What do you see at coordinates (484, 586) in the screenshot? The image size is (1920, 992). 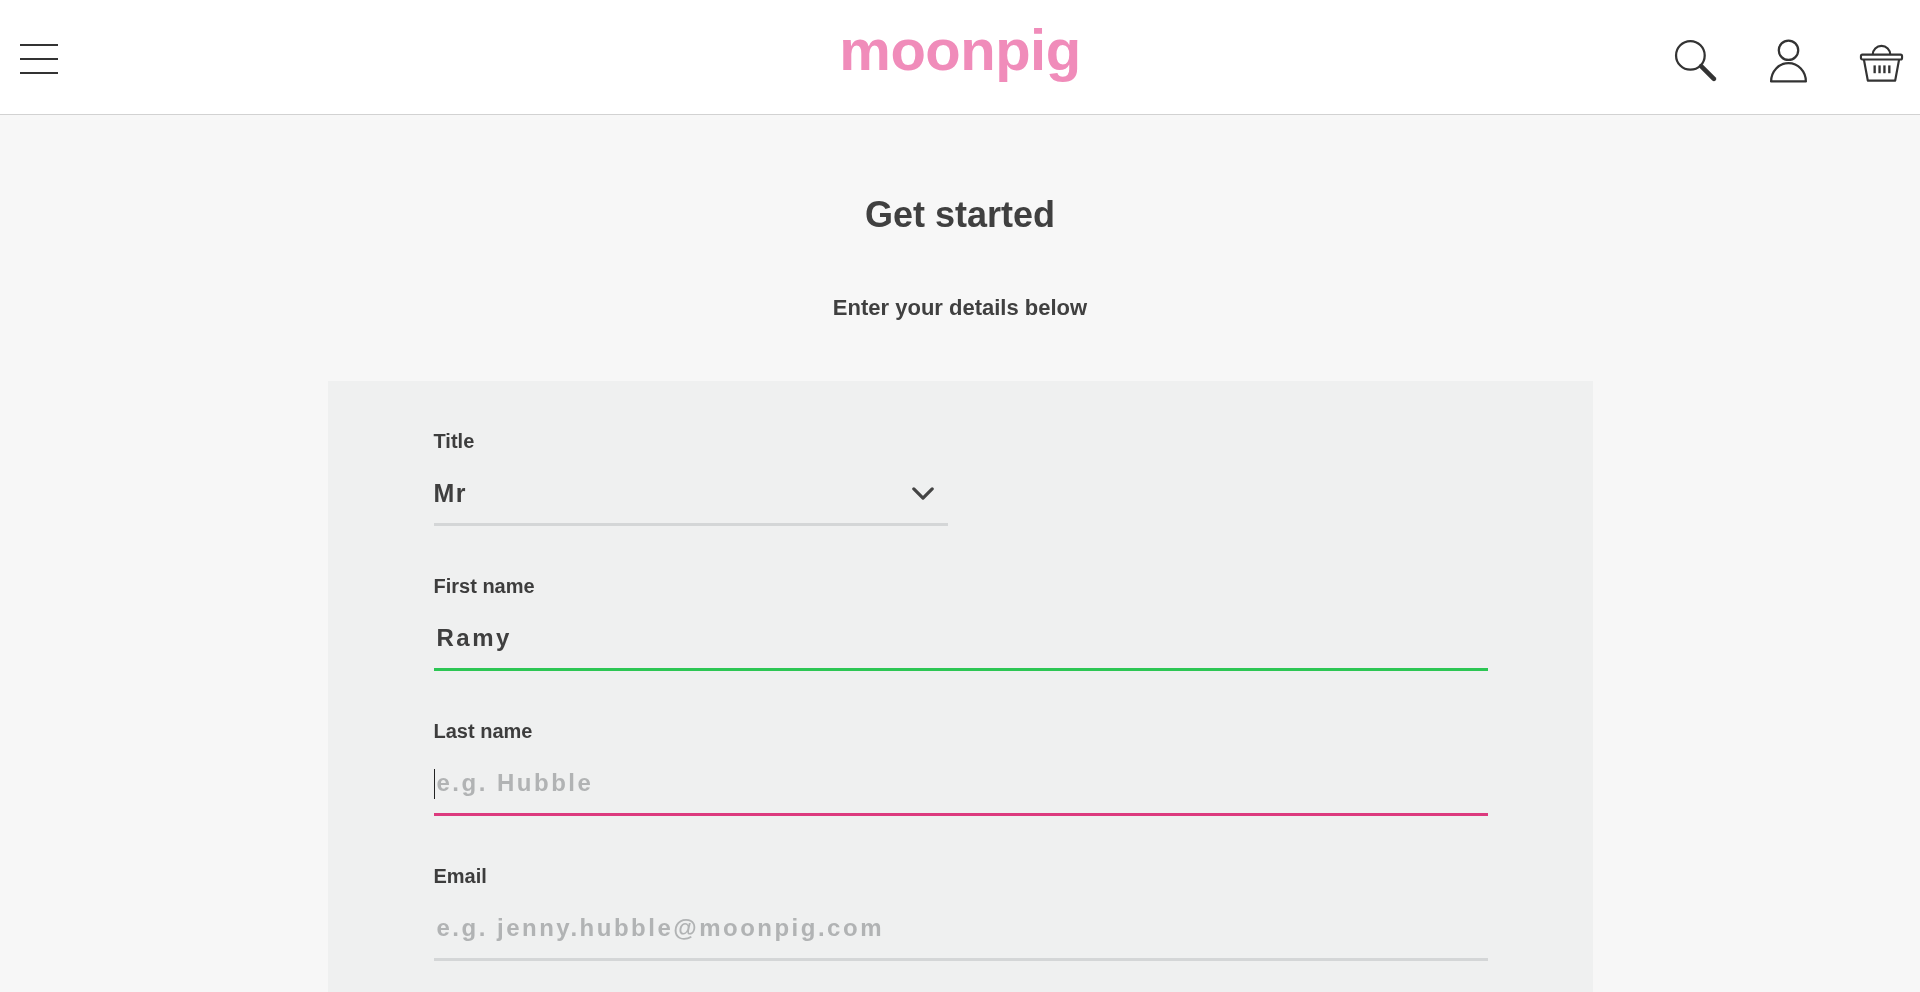 I see `field-label: First name` at bounding box center [484, 586].